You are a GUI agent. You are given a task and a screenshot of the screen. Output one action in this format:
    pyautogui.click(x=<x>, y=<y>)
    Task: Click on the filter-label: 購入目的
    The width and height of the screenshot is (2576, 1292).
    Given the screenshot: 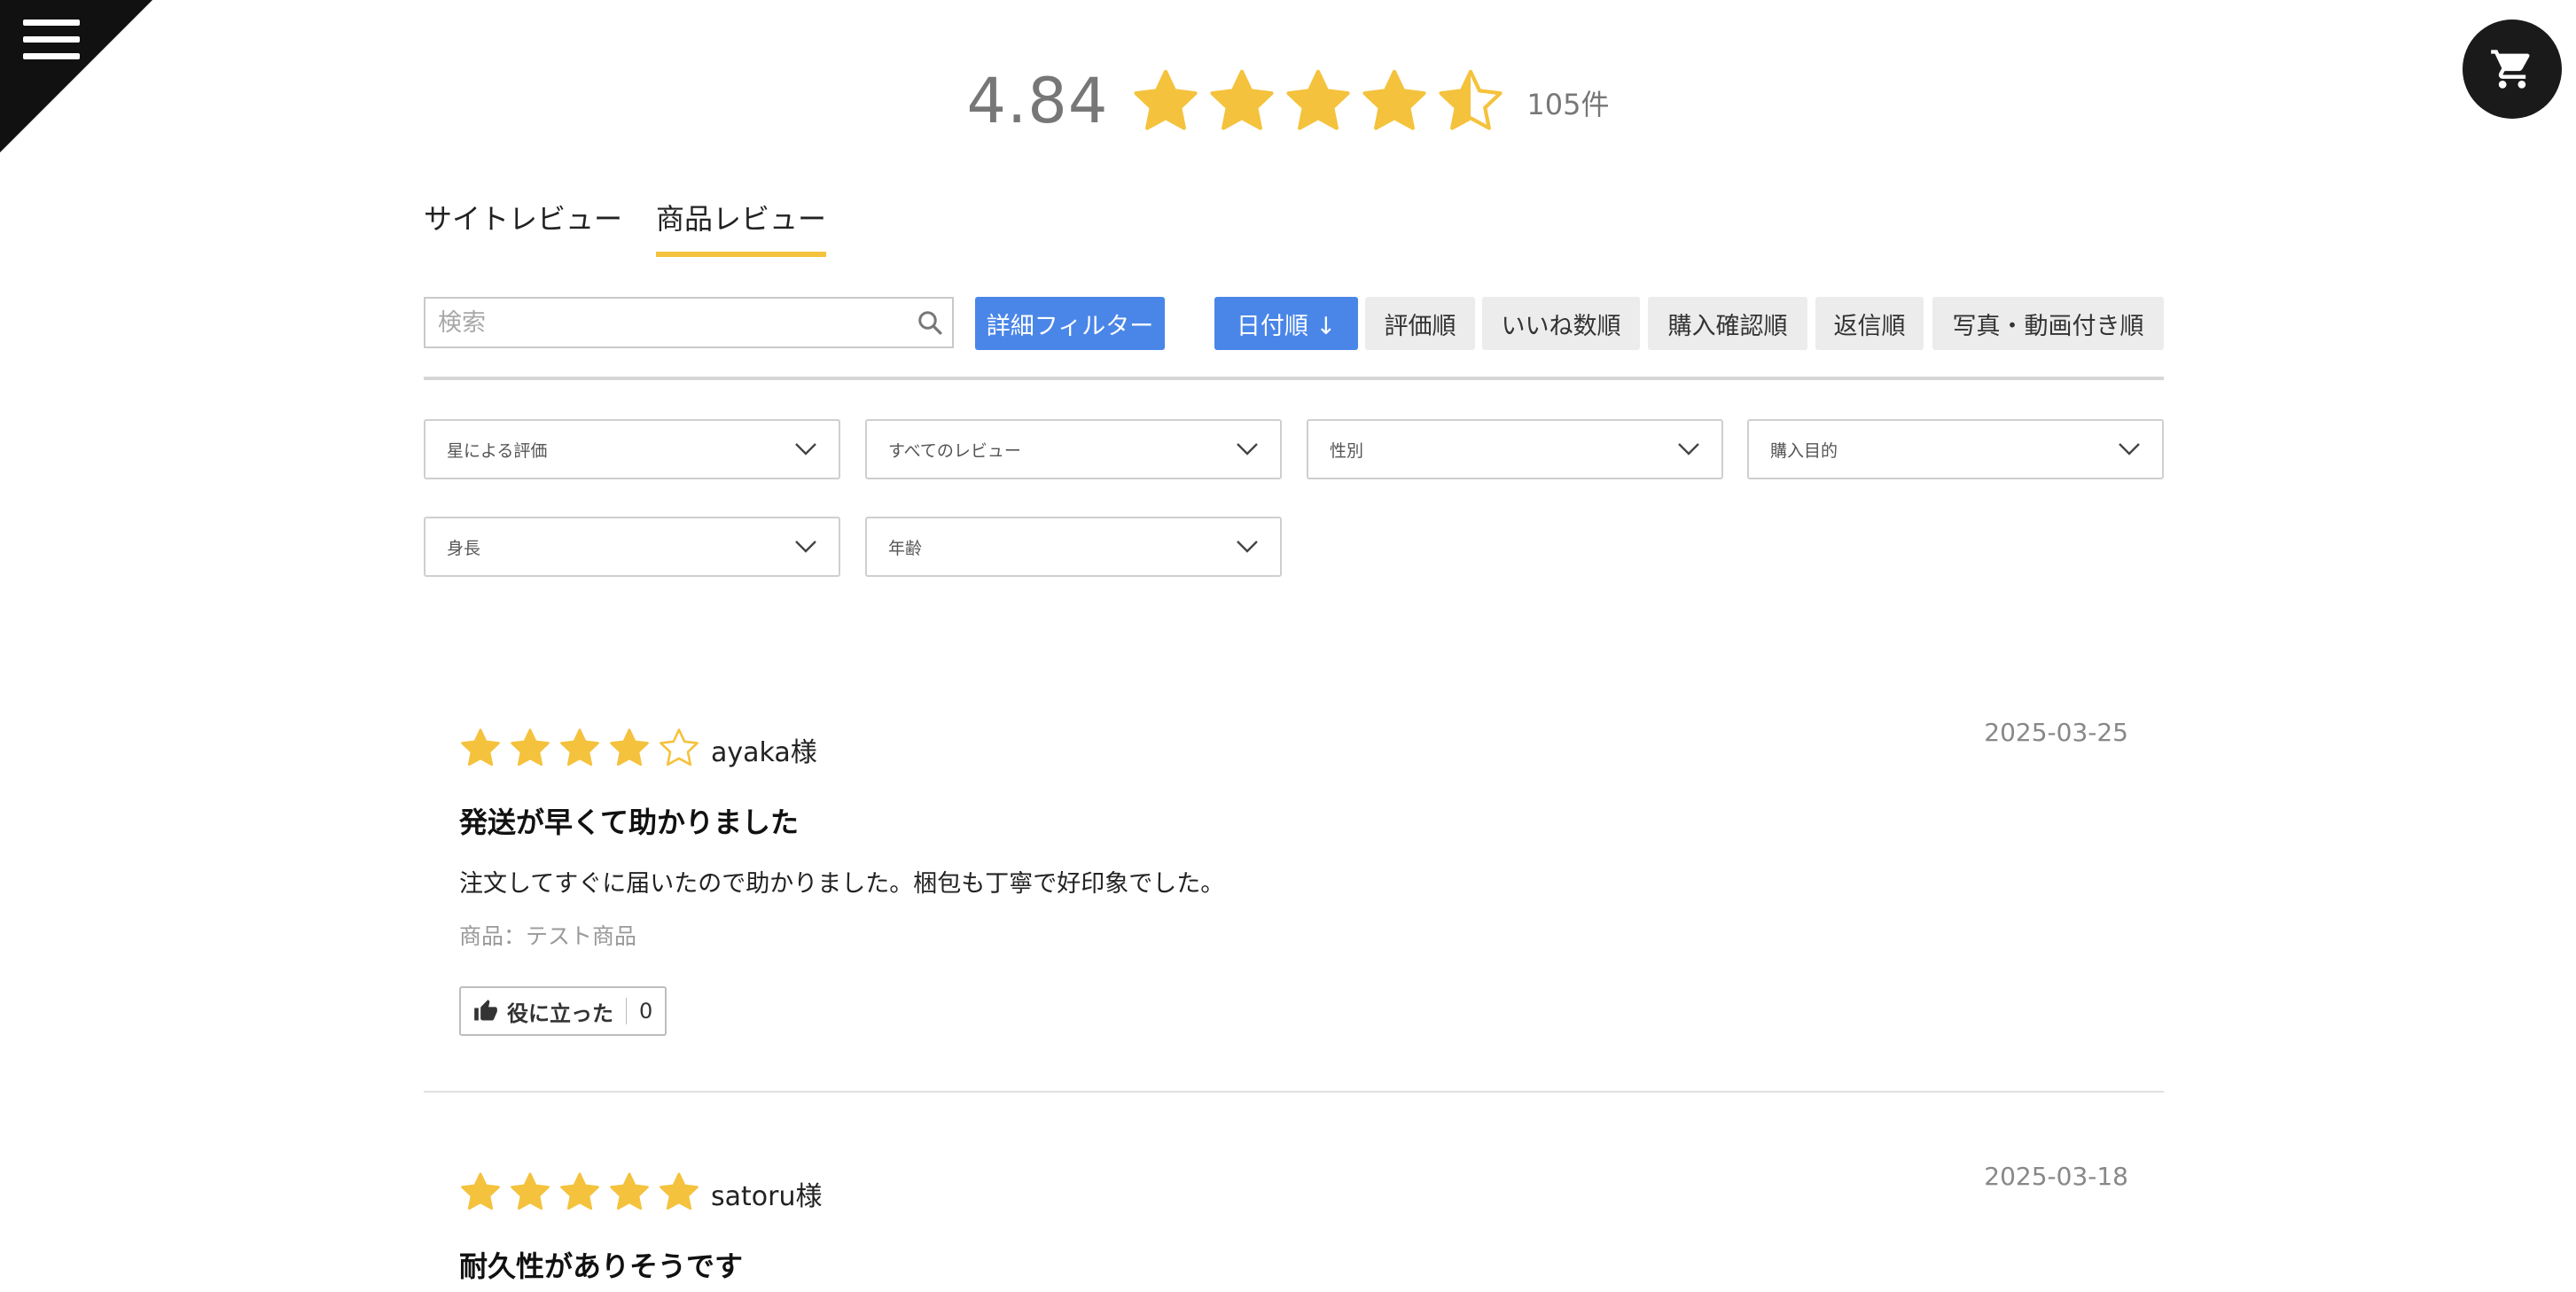 What is the action you would take?
    pyautogui.click(x=1804, y=450)
    